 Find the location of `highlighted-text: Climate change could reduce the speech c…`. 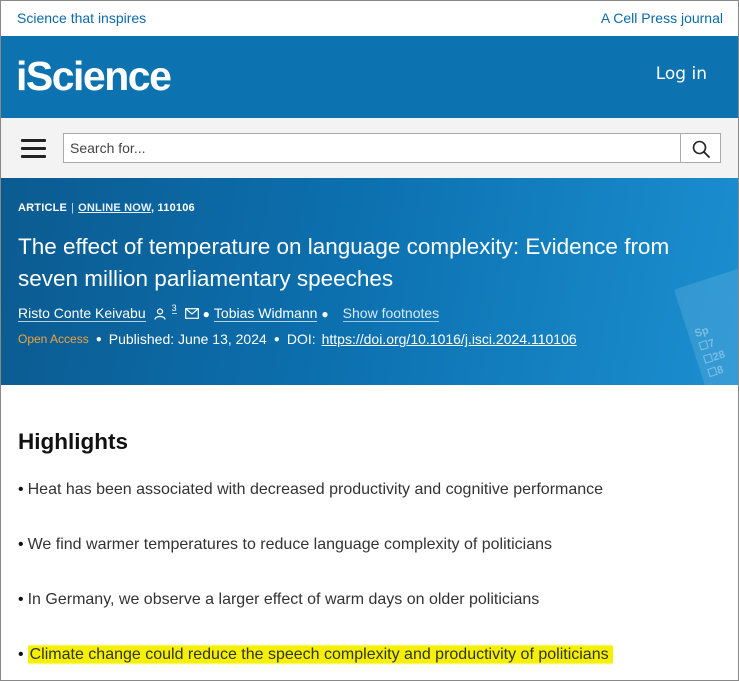

highlighted-text: Climate change could reduce the speech c… is located at coordinates (320, 654).